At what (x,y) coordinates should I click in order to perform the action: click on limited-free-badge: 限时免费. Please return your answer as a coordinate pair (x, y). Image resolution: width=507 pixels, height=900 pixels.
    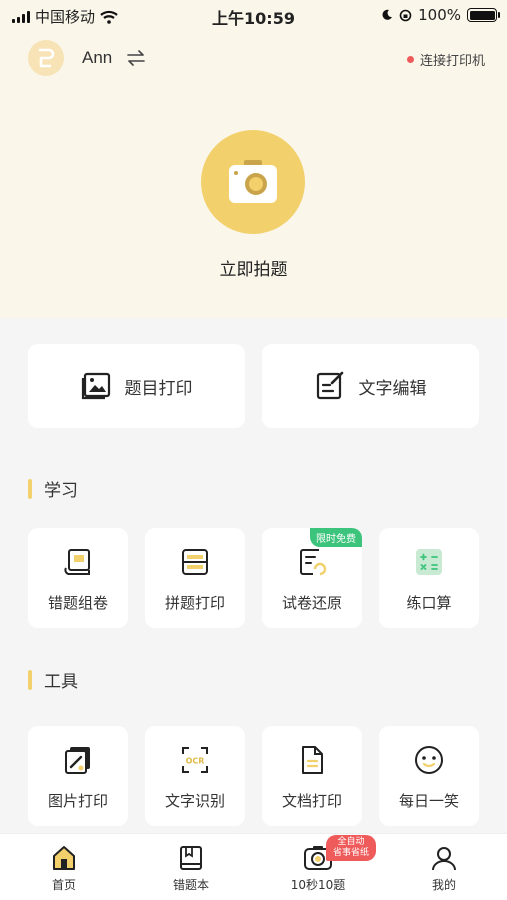
    Looking at the image, I should click on (336, 537).